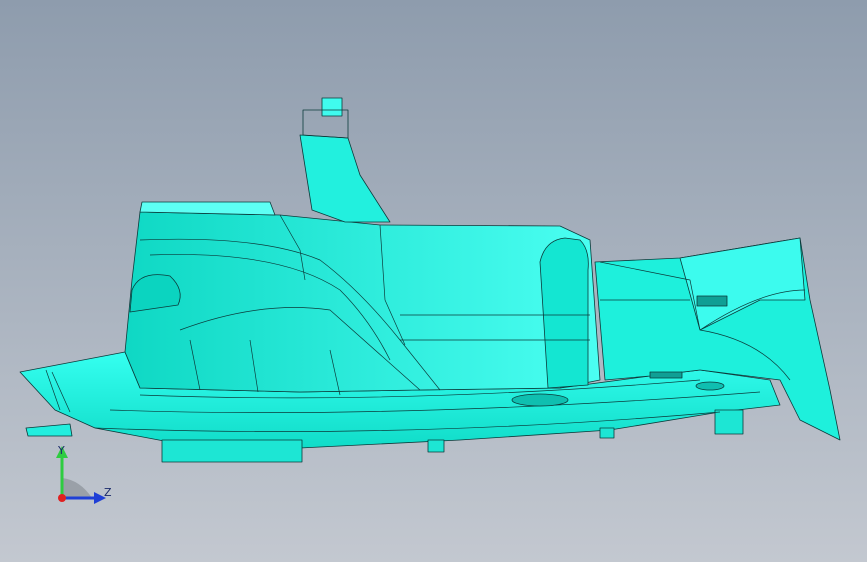  Describe the element at coordinates (49, 430) in the screenshot. I see `left-clip` at that location.